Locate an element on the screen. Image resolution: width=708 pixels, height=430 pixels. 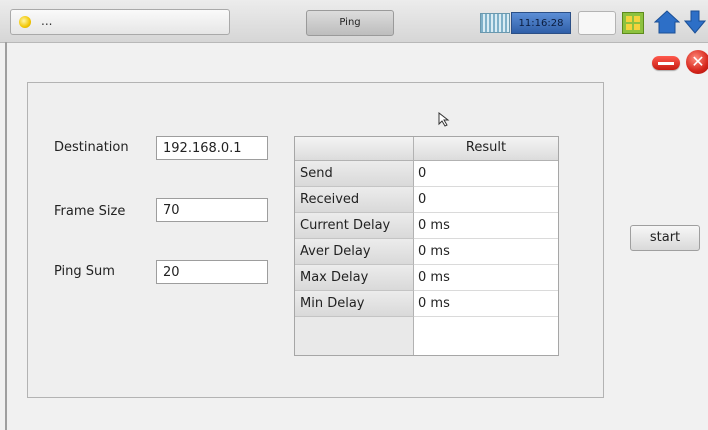
blank-indicator is located at coordinates (597, 23).